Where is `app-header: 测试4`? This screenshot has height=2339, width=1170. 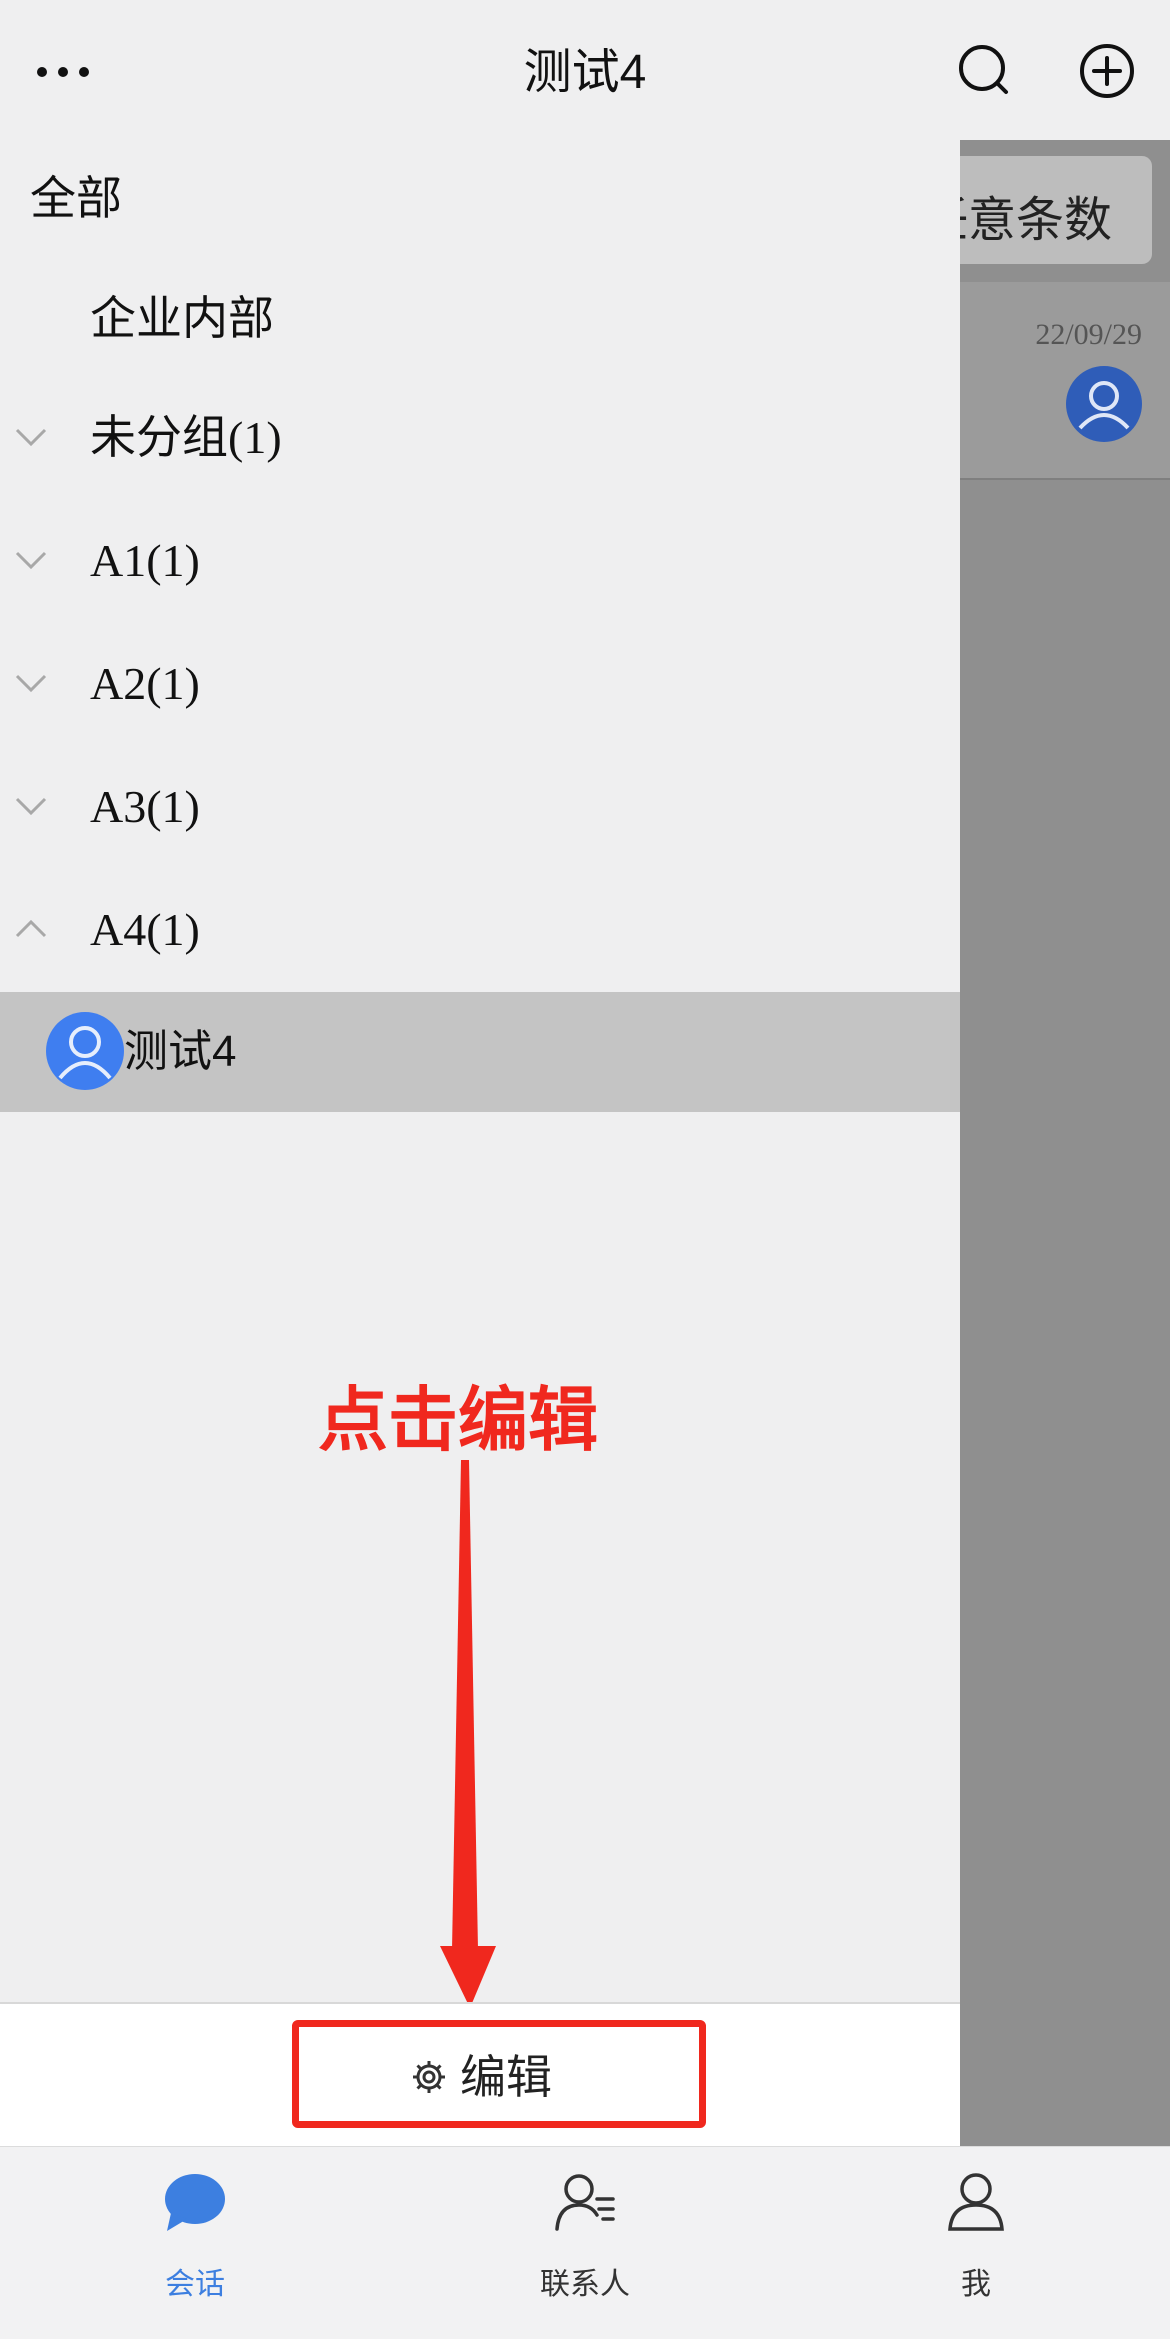
app-header: 测试4 is located at coordinates (585, 70).